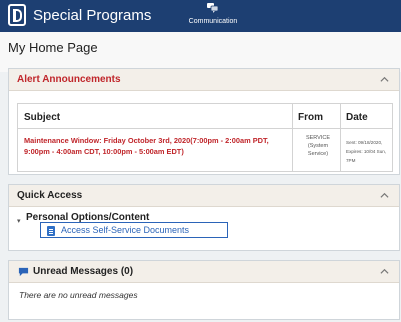  I want to click on quick-access-header: Quick Access, so click(204, 196).